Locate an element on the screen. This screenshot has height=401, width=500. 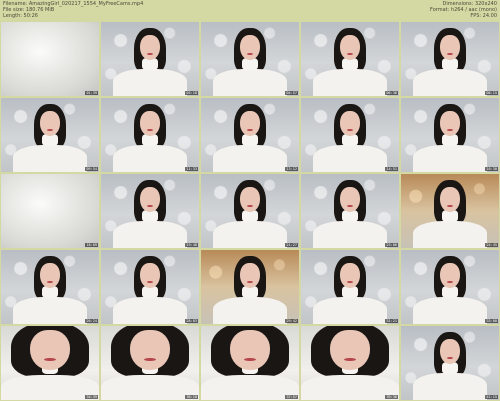
video-thumbnail: 13:12 is located at coordinates (250, 135).